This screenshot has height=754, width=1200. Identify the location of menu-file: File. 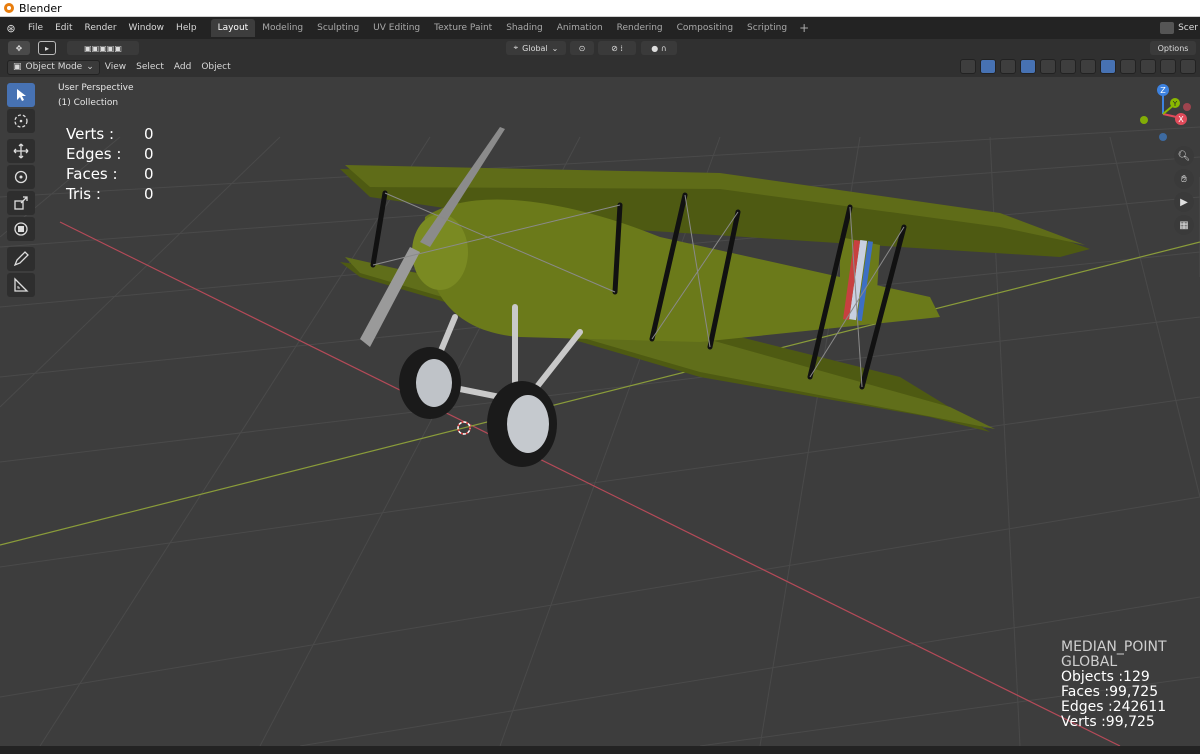
(35, 28).